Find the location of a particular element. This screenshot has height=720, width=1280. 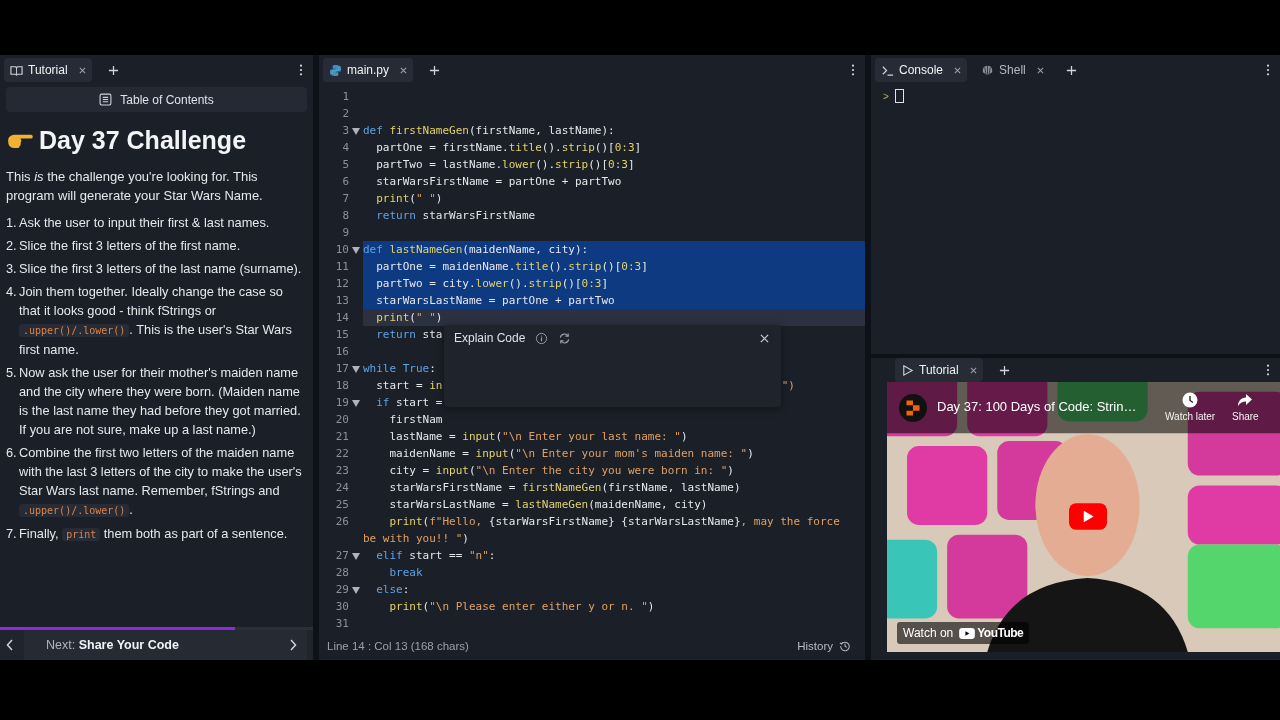

code-line: firstNam is located at coordinates (415, 420).